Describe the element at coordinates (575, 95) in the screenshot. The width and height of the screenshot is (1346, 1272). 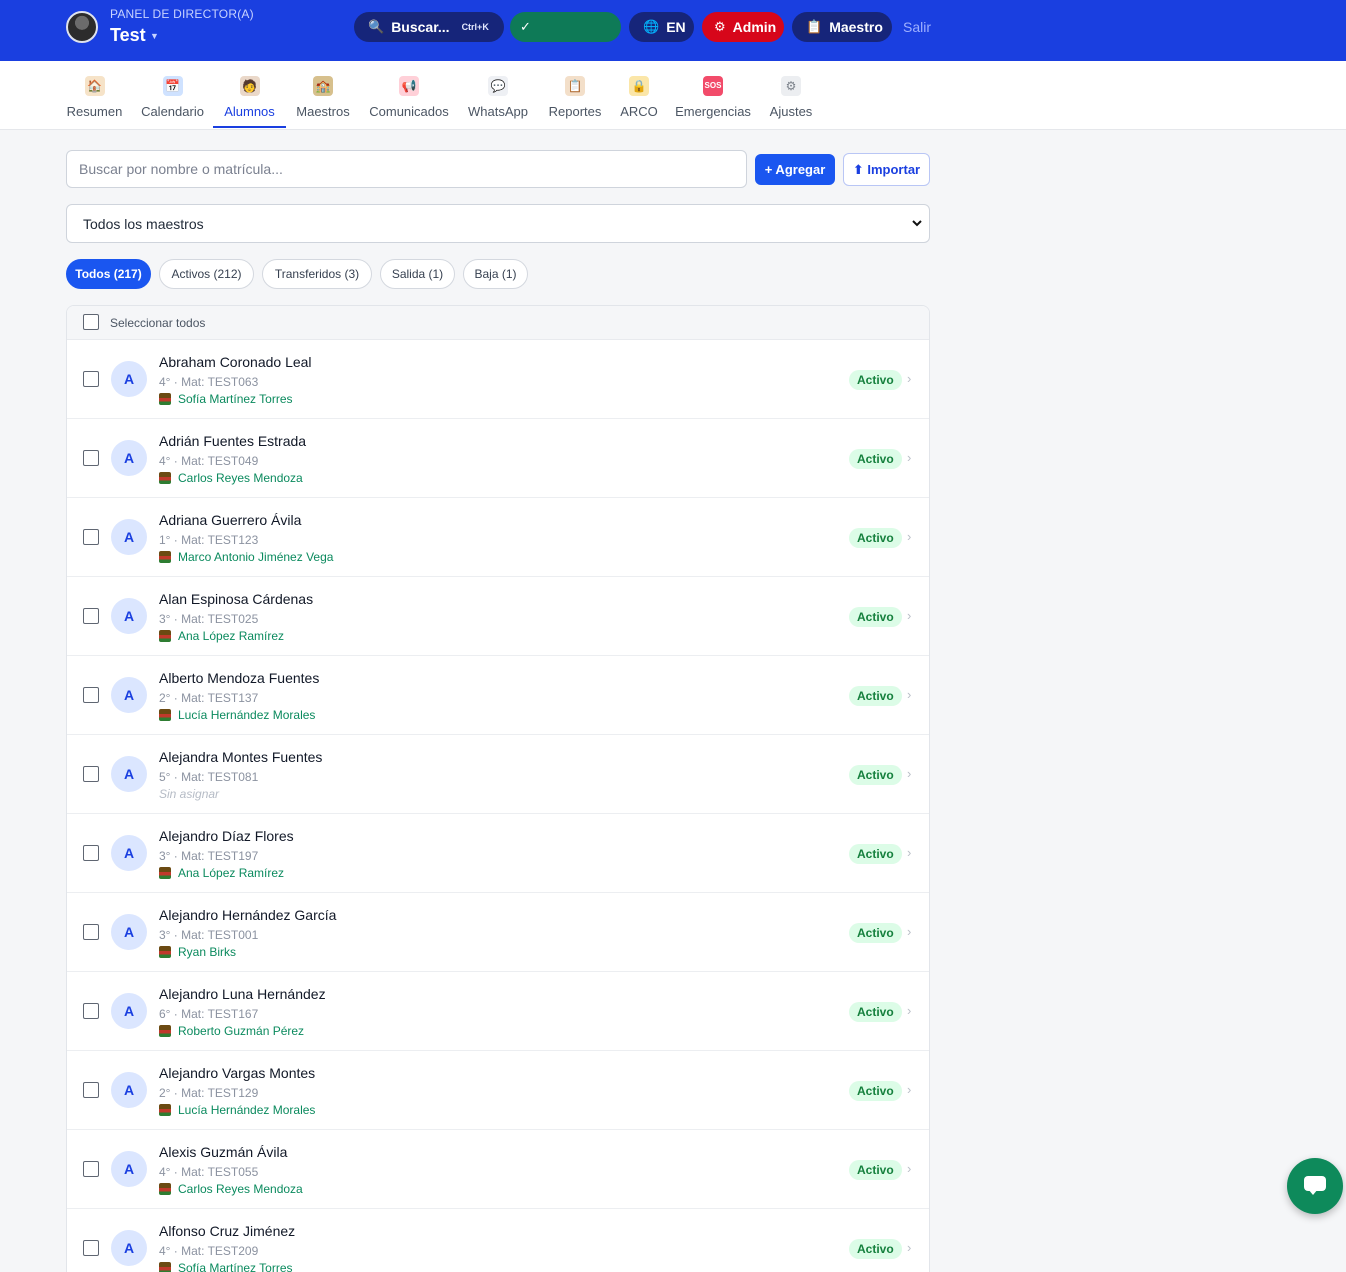
I see `tab-reportes: 📋 Reportes` at that location.